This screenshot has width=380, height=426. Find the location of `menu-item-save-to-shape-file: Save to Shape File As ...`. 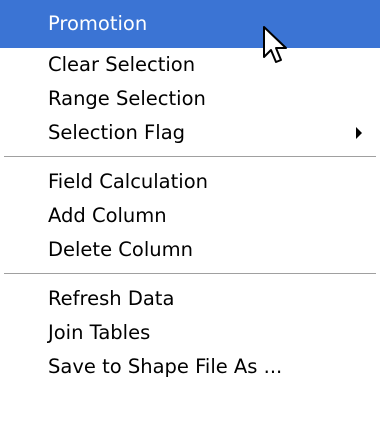

menu-item-save-to-shape-file: Save to Shape File As ... is located at coordinates (190, 367).